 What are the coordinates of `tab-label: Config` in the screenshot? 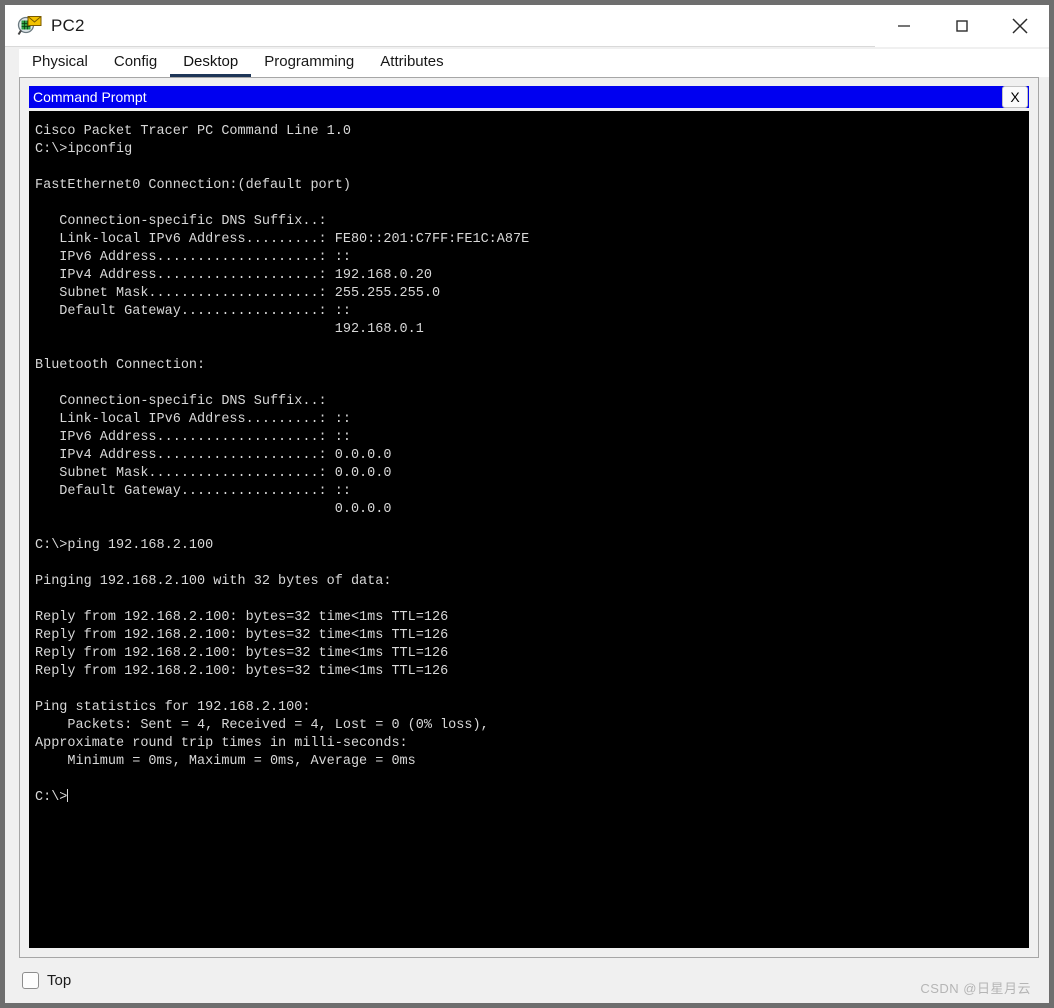 It's located at (135, 61).